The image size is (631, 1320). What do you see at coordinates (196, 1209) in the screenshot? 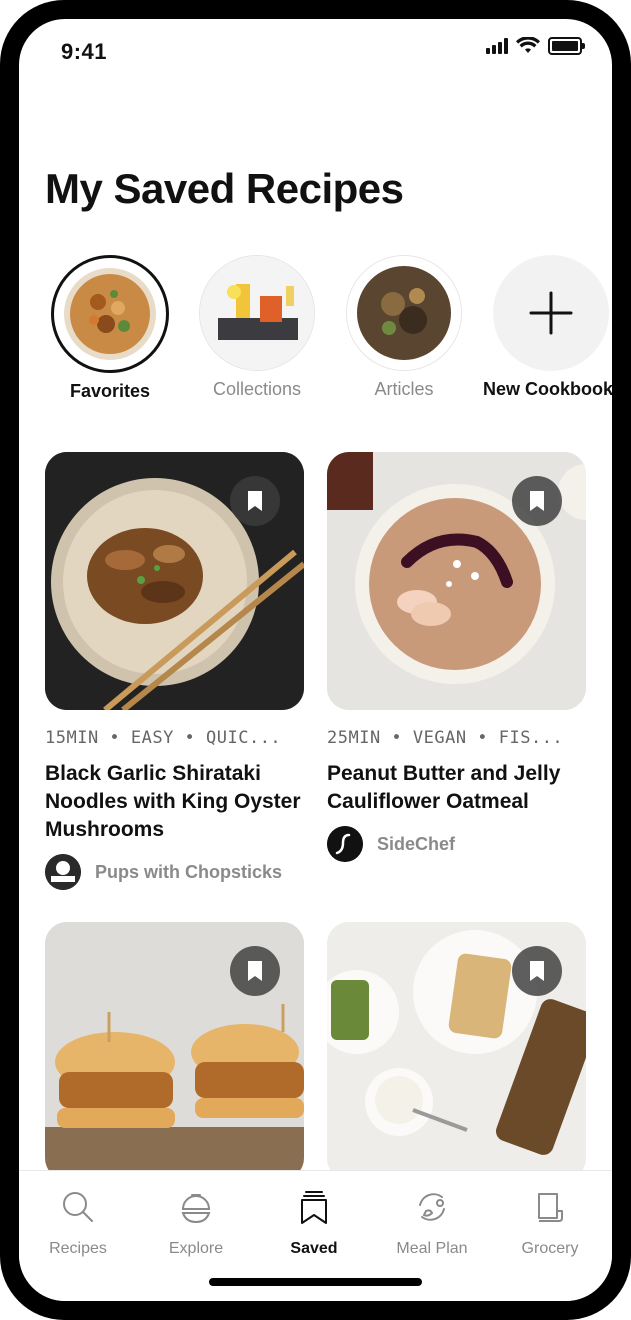
I see `cloche-icon` at bounding box center [196, 1209].